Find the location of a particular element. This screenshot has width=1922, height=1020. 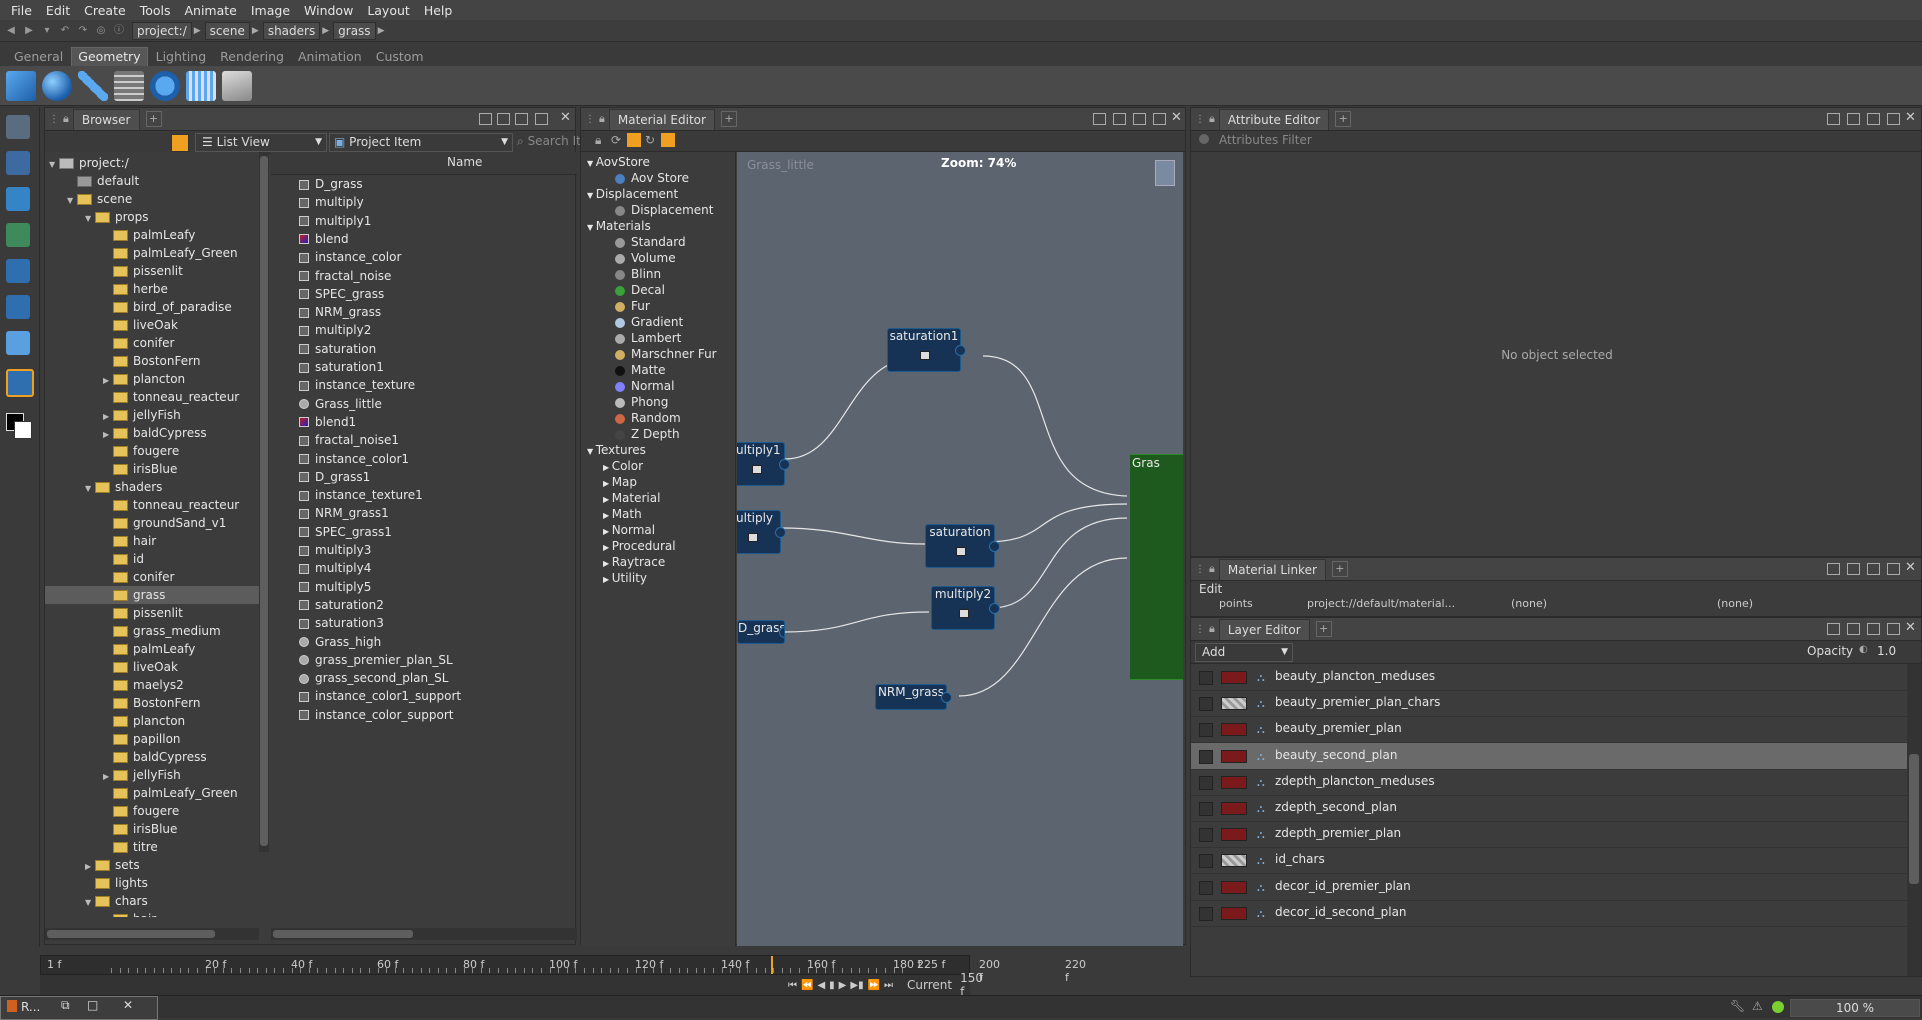

end-frame: 225 f is located at coordinates (931, 964).